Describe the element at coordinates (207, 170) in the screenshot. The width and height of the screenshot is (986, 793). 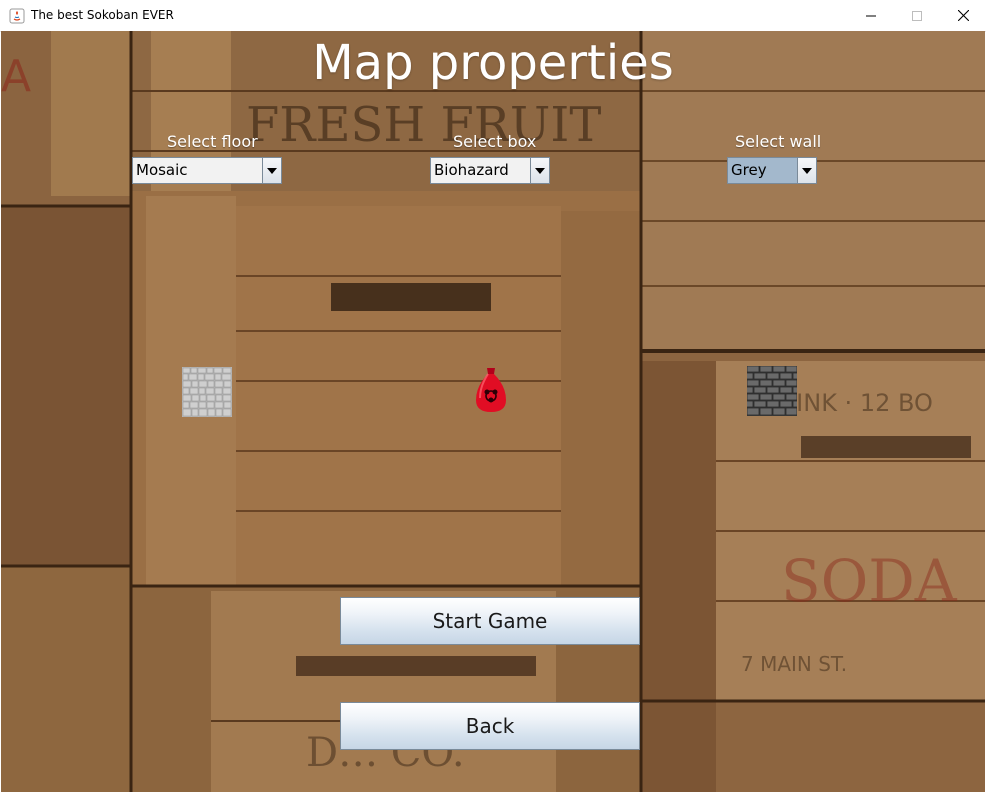
I see `floor-dropdown: Mosaic` at that location.